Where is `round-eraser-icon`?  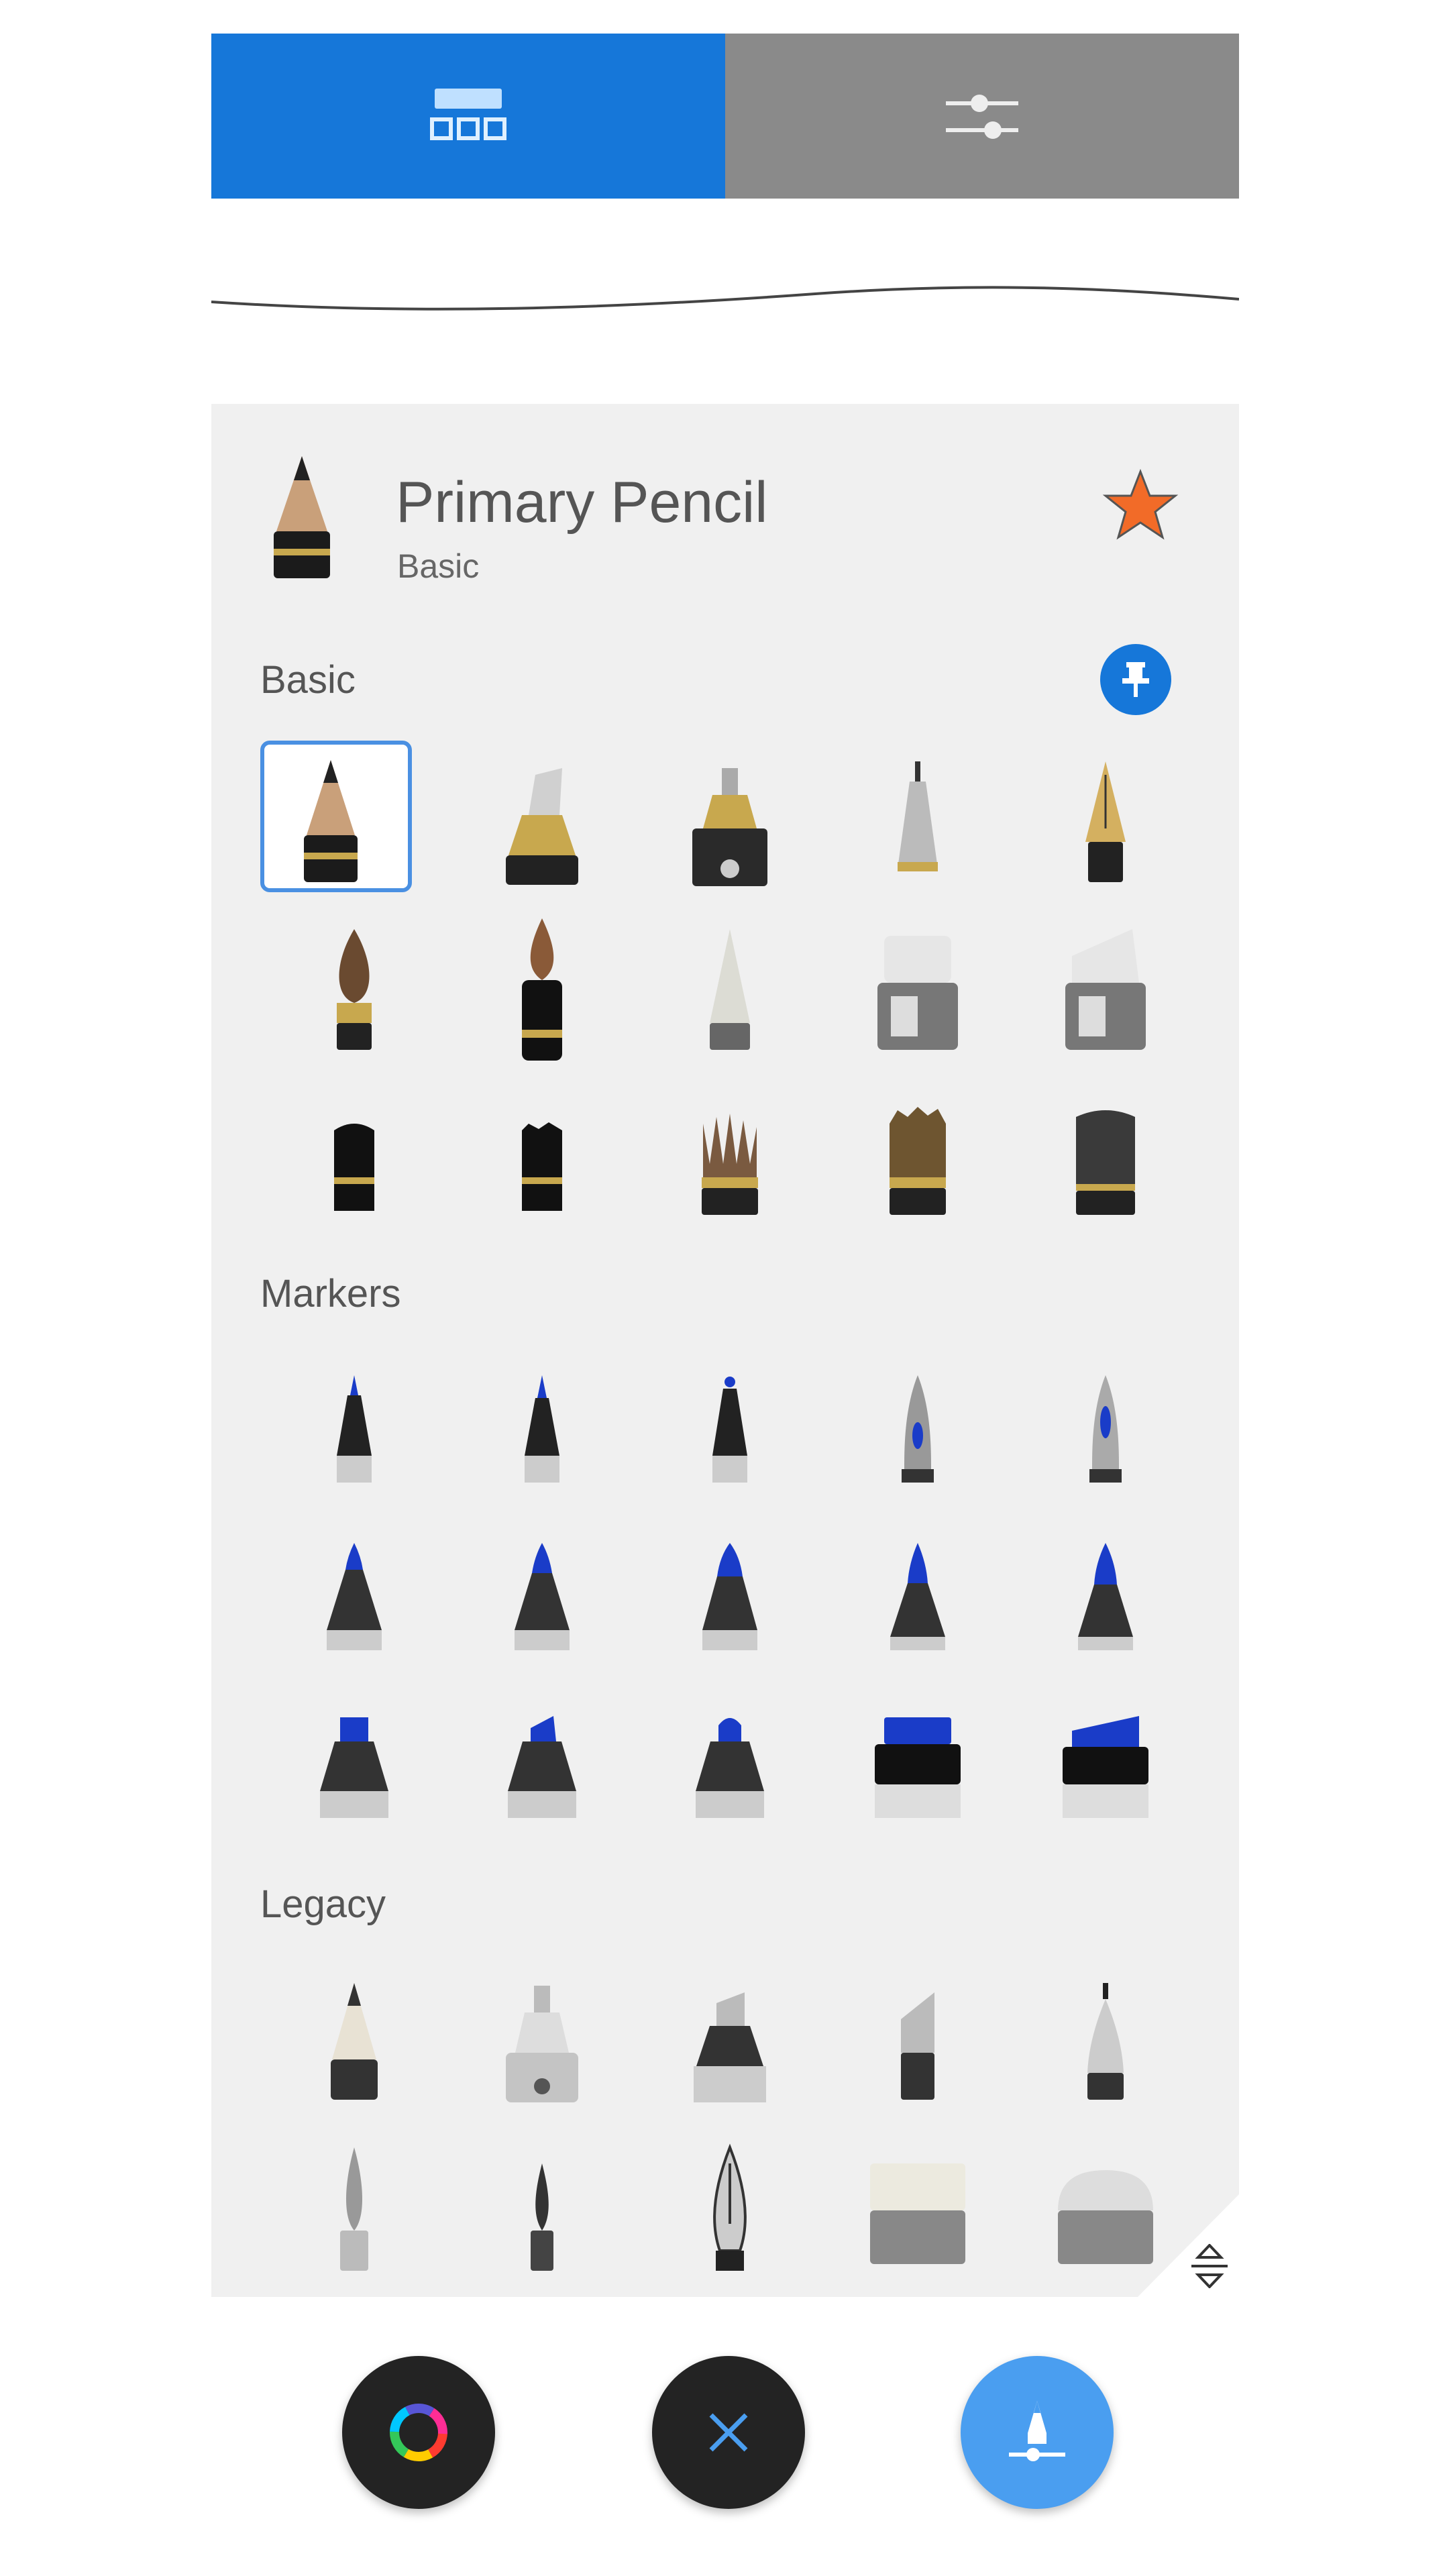 round-eraser-icon is located at coordinates (1105, 2217).